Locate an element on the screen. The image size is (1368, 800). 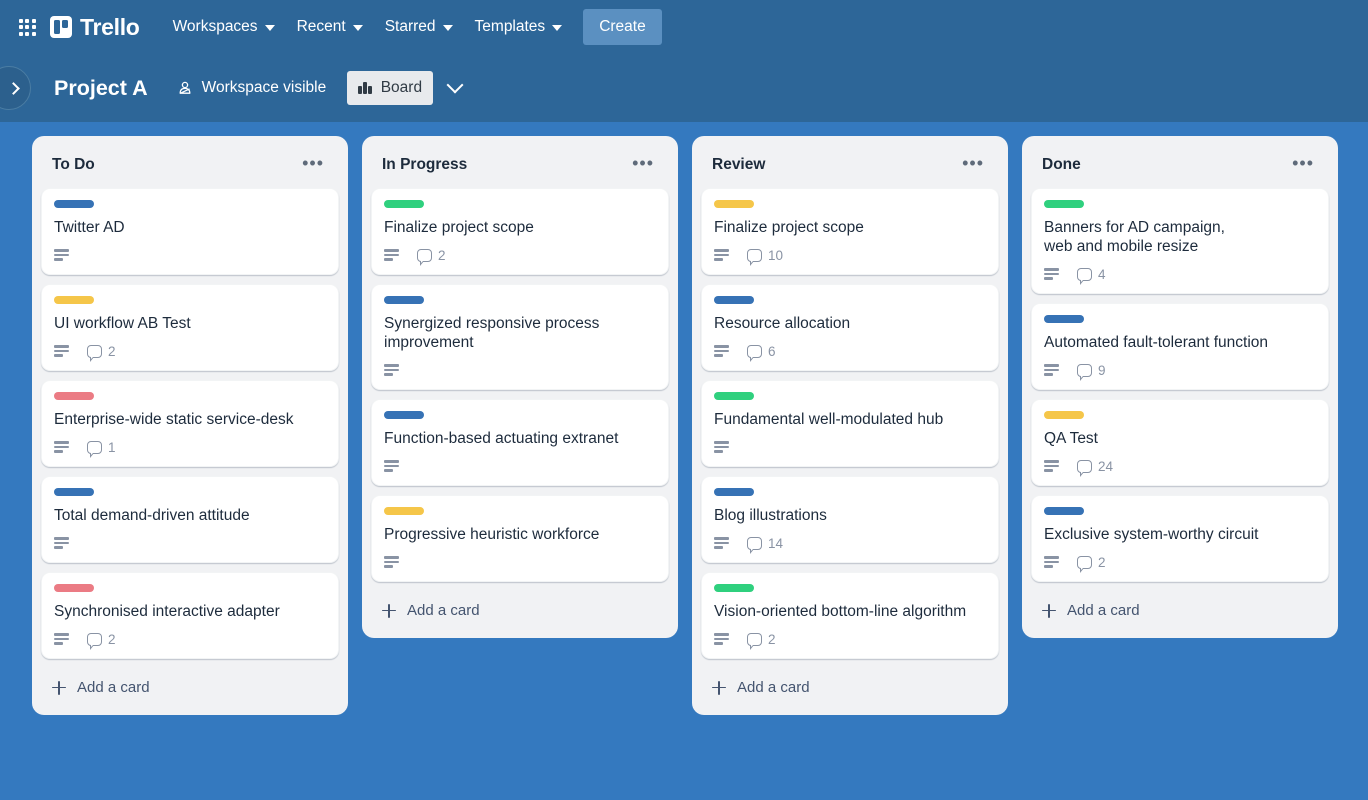
nav-item-workspaces: Workspaces is located at coordinates (224, 27).